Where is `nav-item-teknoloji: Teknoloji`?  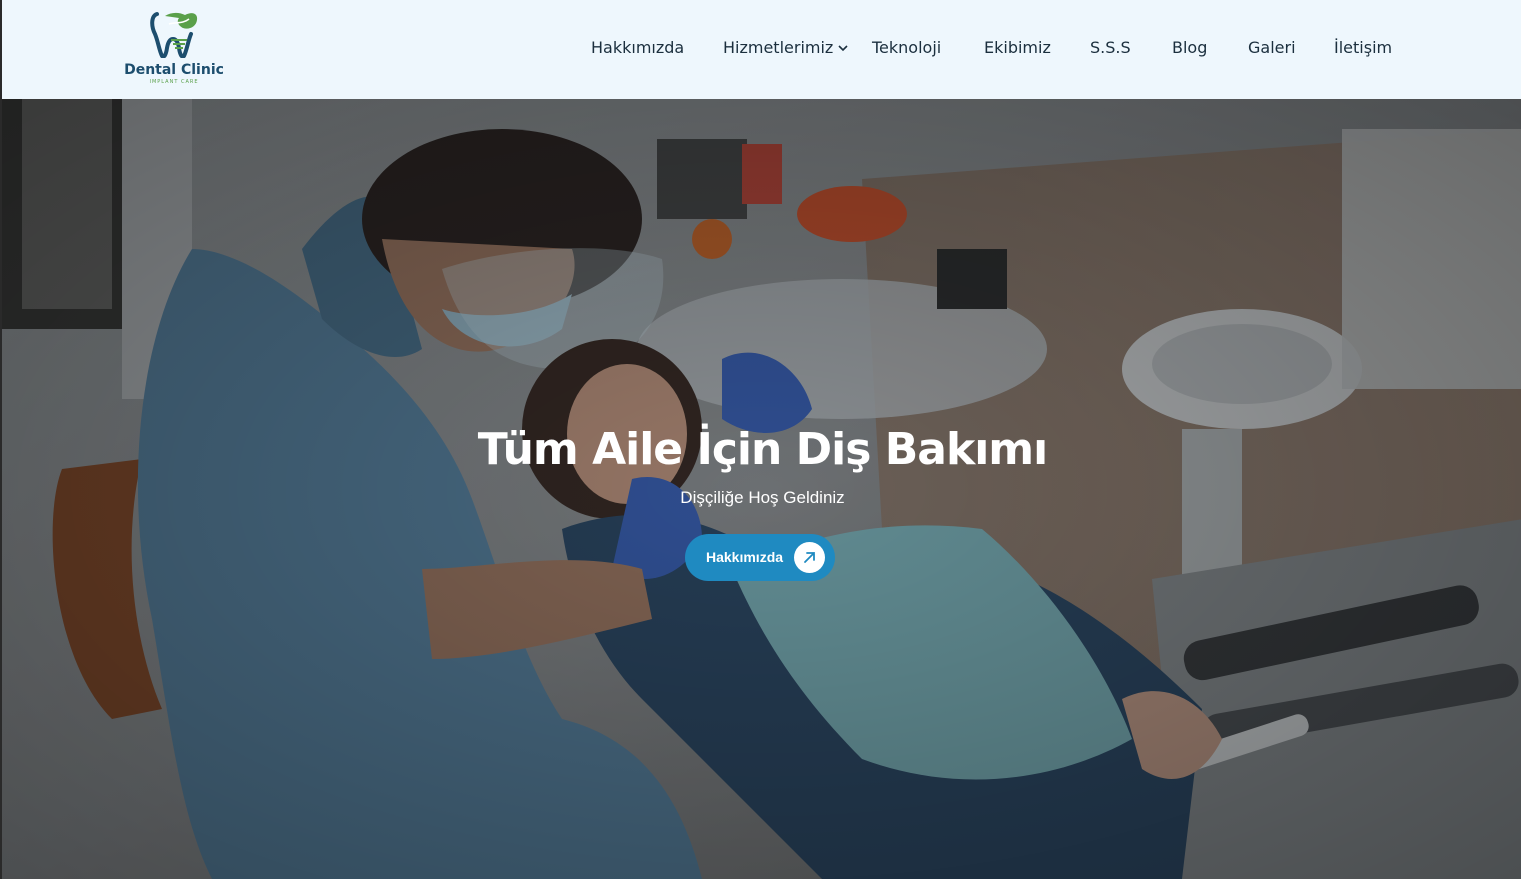 nav-item-teknoloji: Teknoloji is located at coordinates (906, 47).